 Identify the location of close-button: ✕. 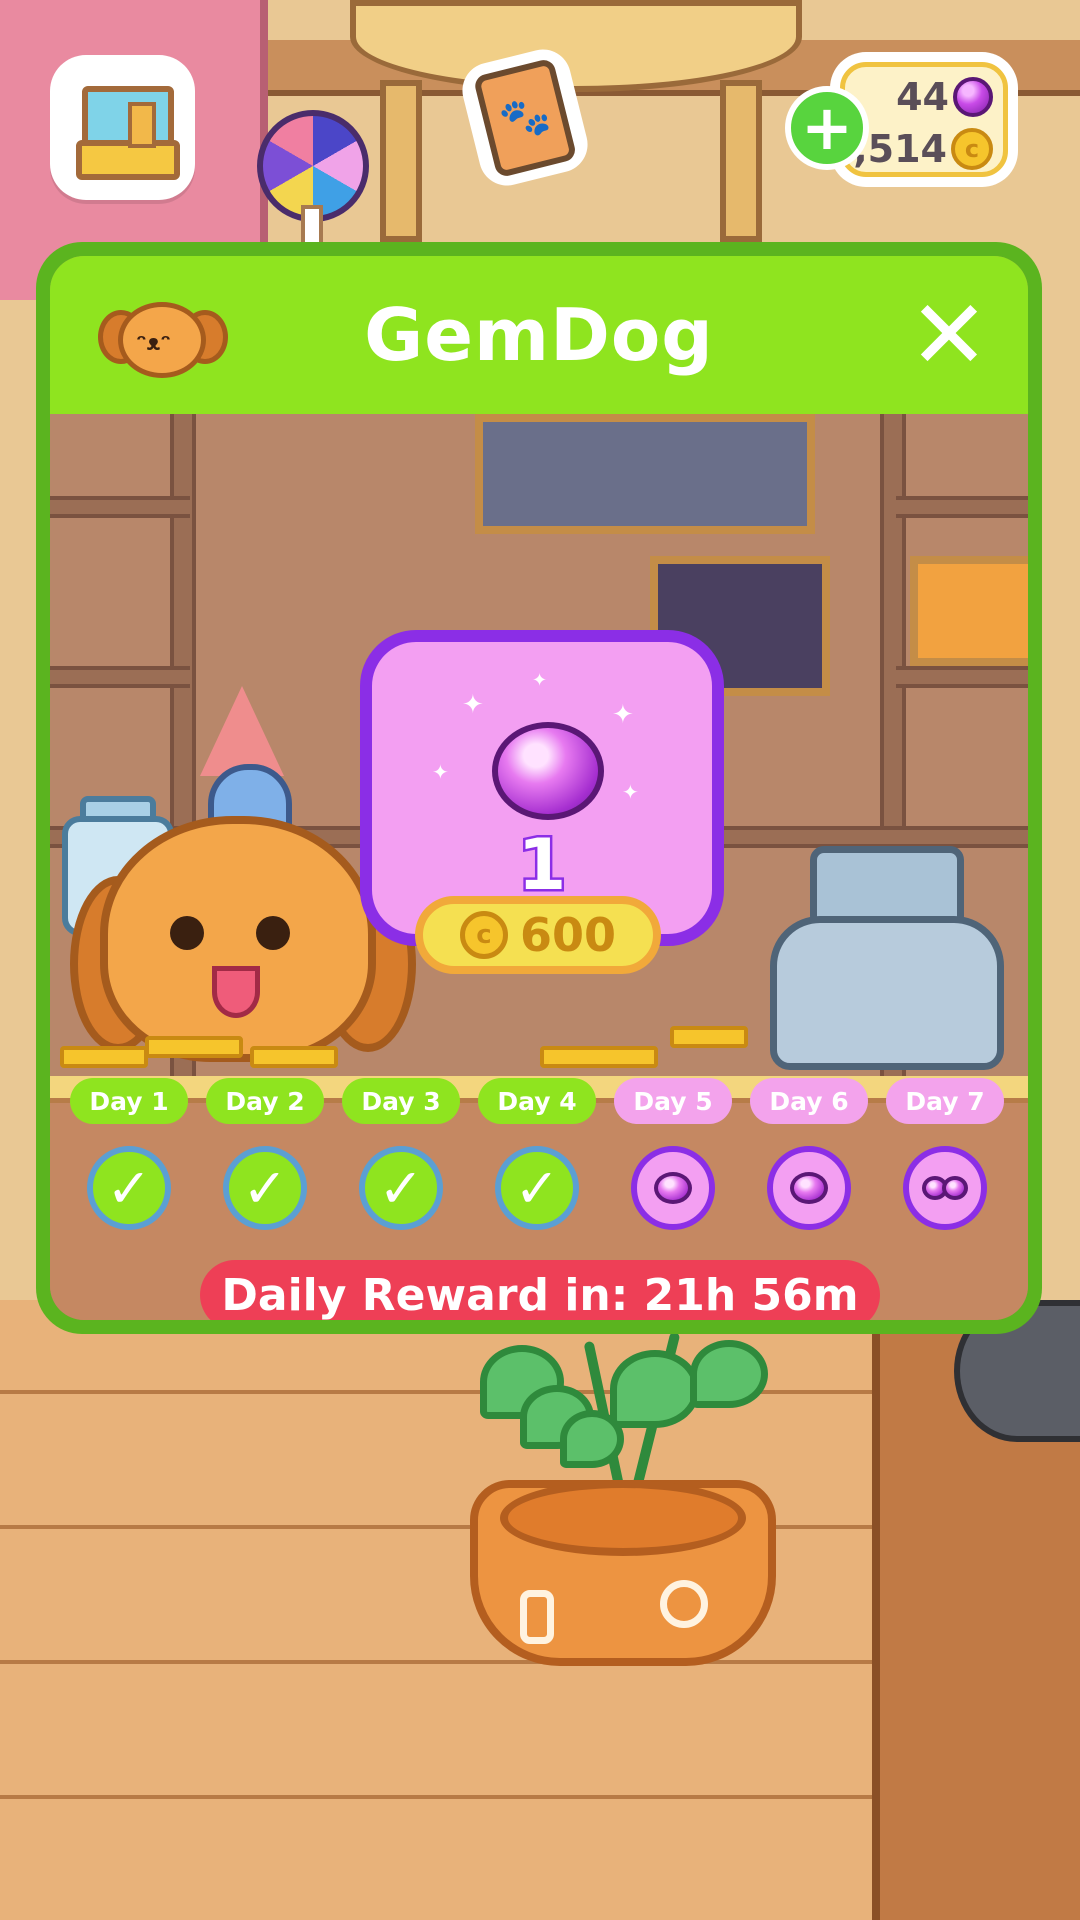
(949, 335).